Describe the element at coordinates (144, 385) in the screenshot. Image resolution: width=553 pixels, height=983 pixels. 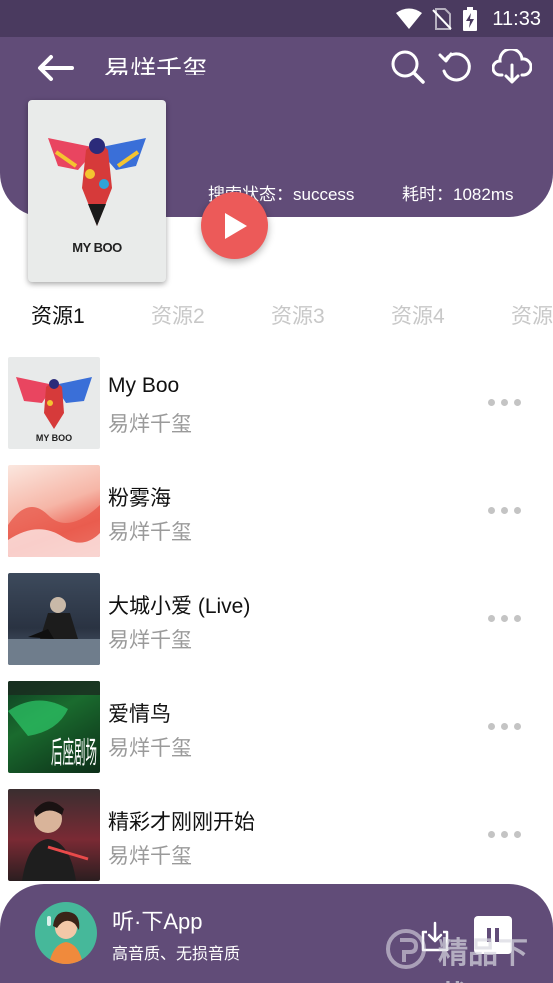
I see `song-title: My Boo` at that location.